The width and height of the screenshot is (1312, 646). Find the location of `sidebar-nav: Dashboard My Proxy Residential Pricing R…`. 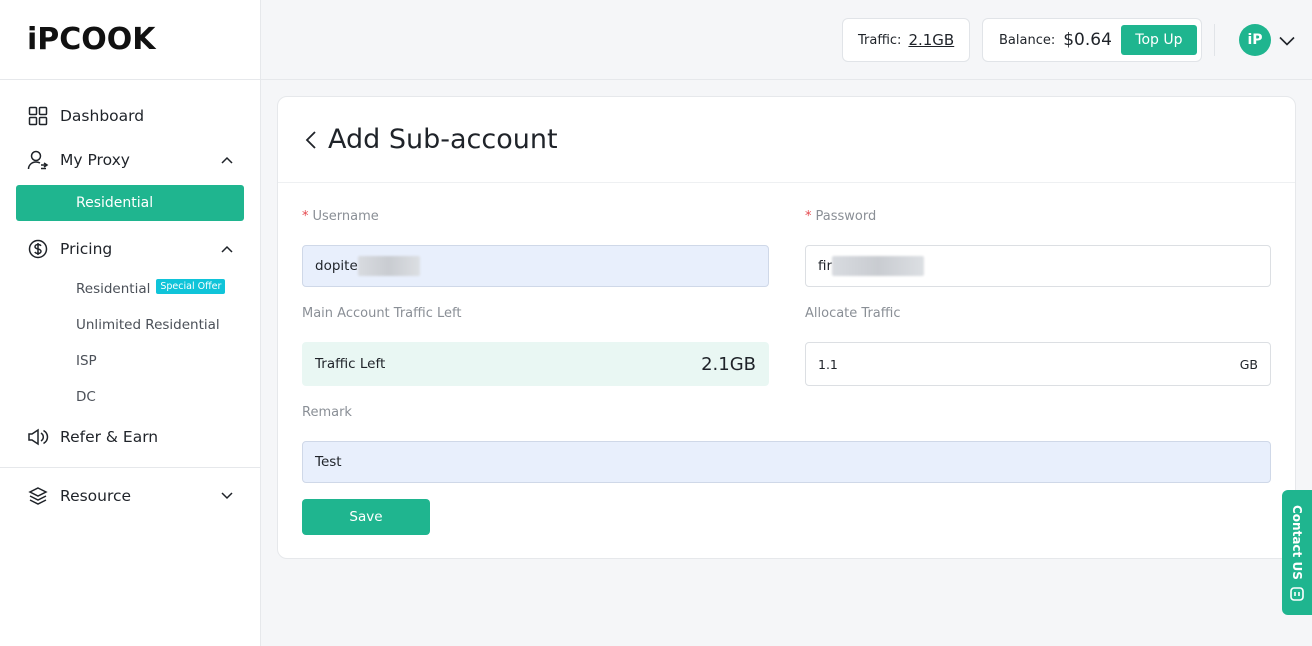

sidebar-nav: Dashboard My Proxy Residential Pricing R… is located at coordinates (130, 299).